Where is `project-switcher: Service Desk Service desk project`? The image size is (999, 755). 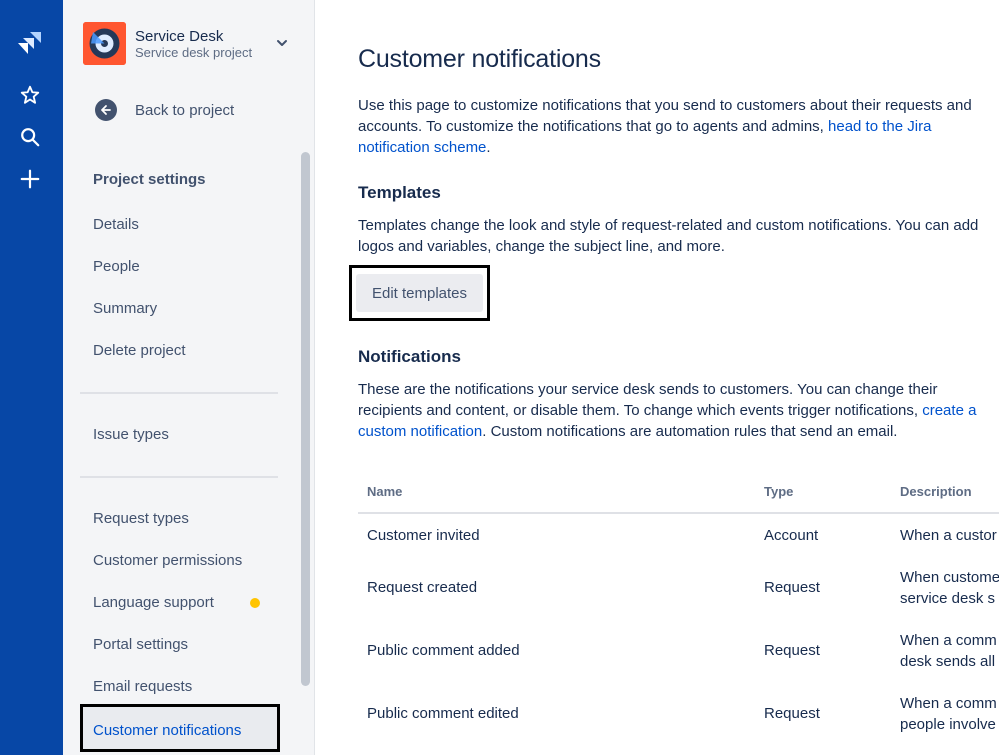
project-switcher: Service Desk Service desk project is located at coordinates (190, 44).